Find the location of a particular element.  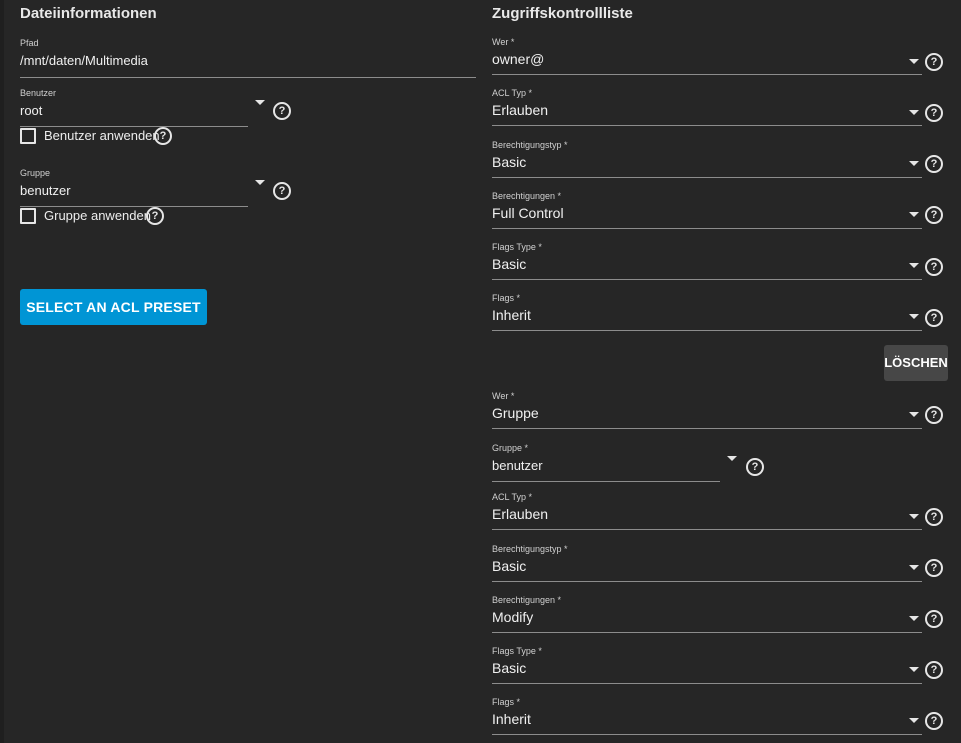

group-underline is located at coordinates (134, 206).